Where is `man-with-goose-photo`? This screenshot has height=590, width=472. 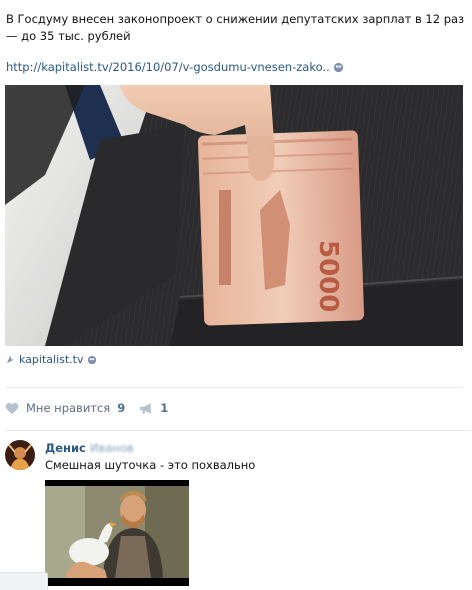 man-with-goose-photo is located at coordinates (117, 533).